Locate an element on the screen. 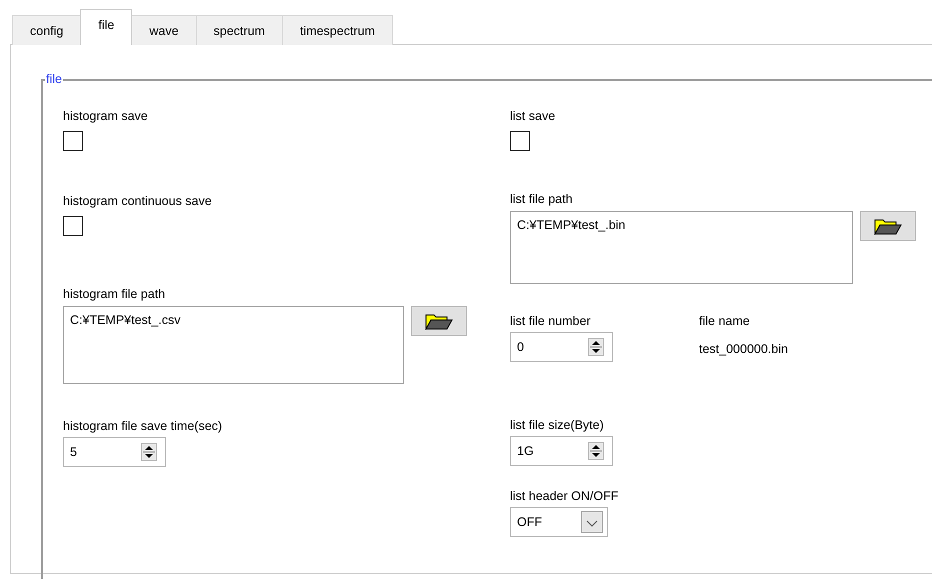 Image resolution: width=932 pixels, height=583 pixels. tab: spectrum is located at coordinates (239, 30).